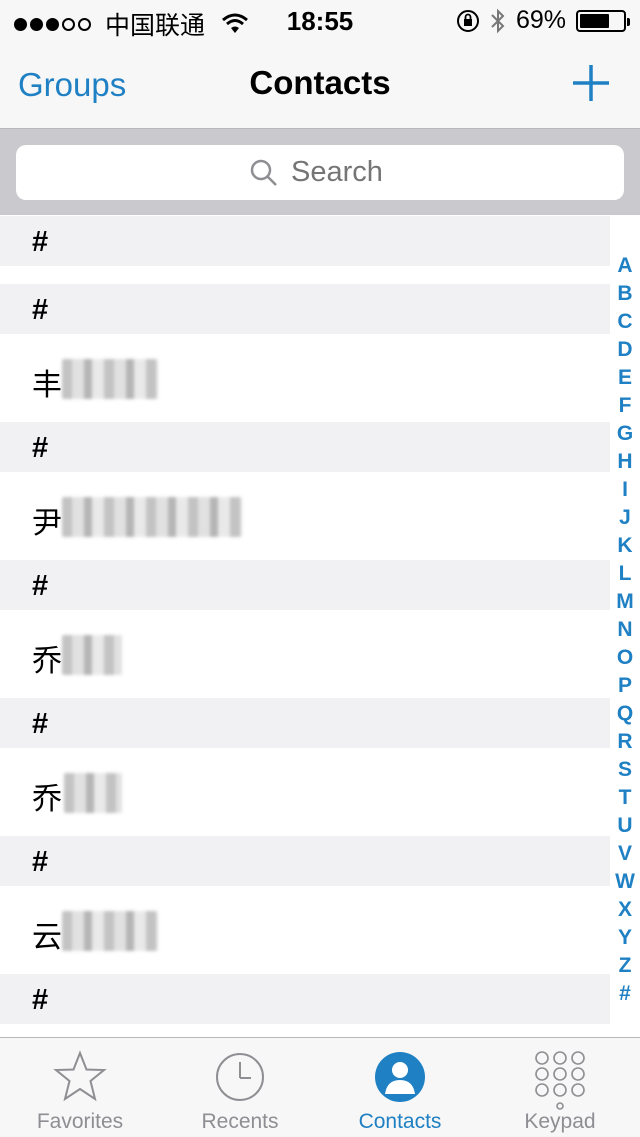  I want to click on tab-bar: Favorites Recents Contacts Keypad, so click(320, 1087).